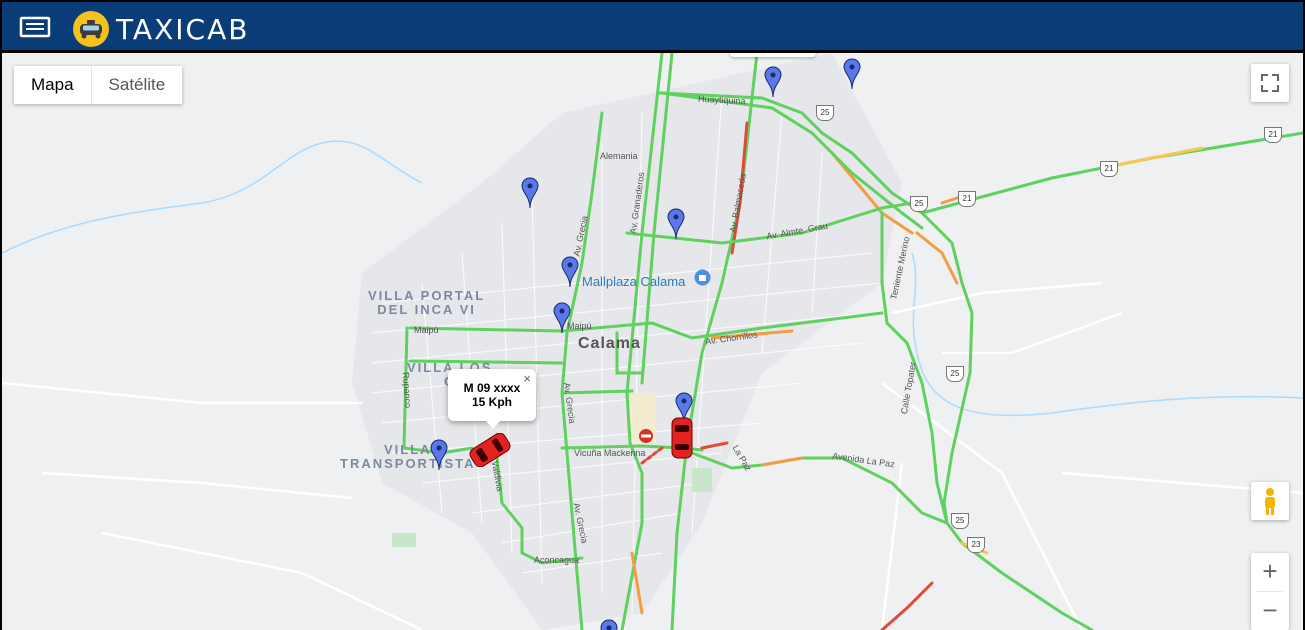 The image size is (1305, 630). Describe the element at coordinates (610, 453) in the screenshot. I see `street-label: Vicuña Mackenna` at that location.